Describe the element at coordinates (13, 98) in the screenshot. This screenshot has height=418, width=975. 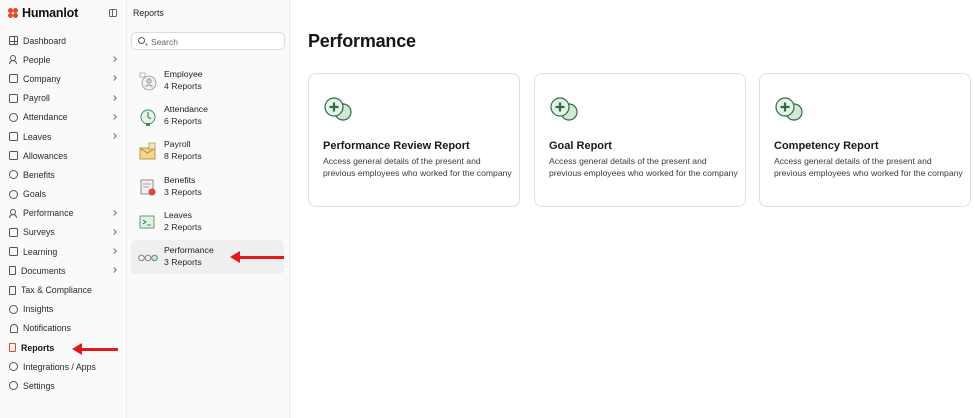
I see `payroll-icon` at that location.